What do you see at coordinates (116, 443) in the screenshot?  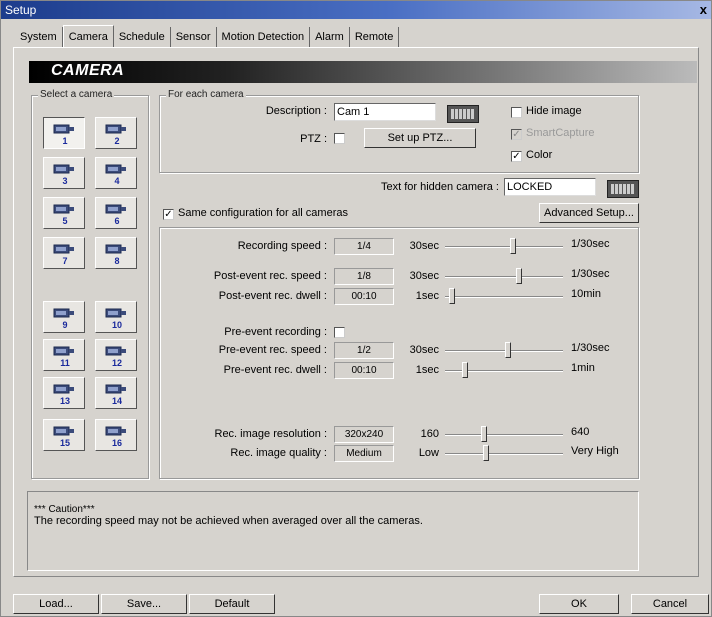 I see `camera-number: 16` at bounding box center [116, 443].